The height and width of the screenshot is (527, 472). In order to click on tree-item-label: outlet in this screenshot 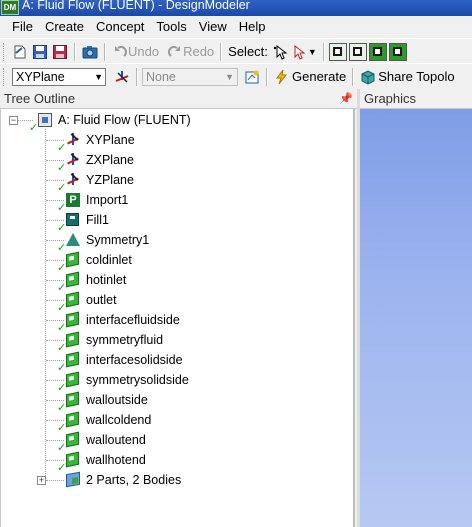, I will do `click(101, 300)`.